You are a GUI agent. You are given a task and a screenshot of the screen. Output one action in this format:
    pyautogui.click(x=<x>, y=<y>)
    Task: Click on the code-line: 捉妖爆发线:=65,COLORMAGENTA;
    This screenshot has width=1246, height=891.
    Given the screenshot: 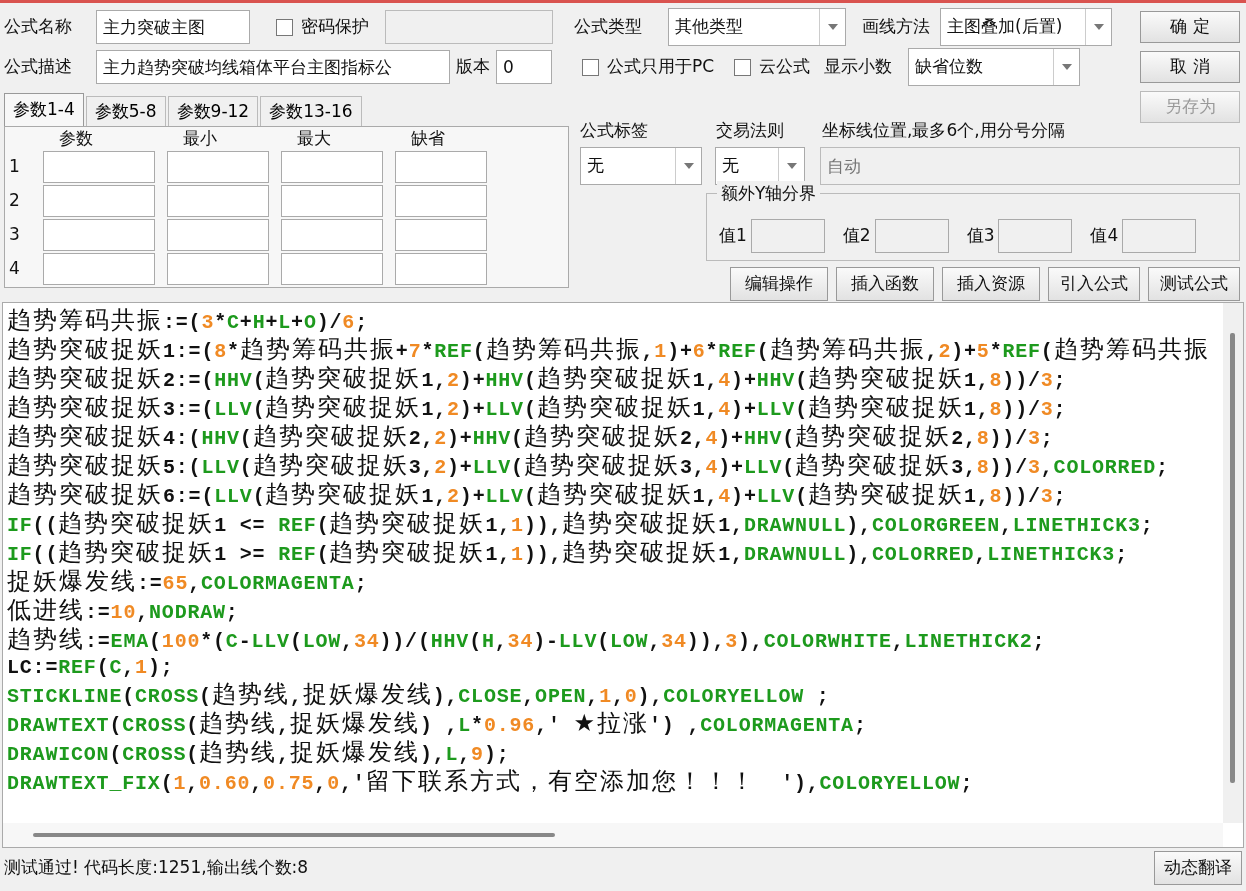 What is the action you would take?
    pyautogui.click(x=188, y=582)
    